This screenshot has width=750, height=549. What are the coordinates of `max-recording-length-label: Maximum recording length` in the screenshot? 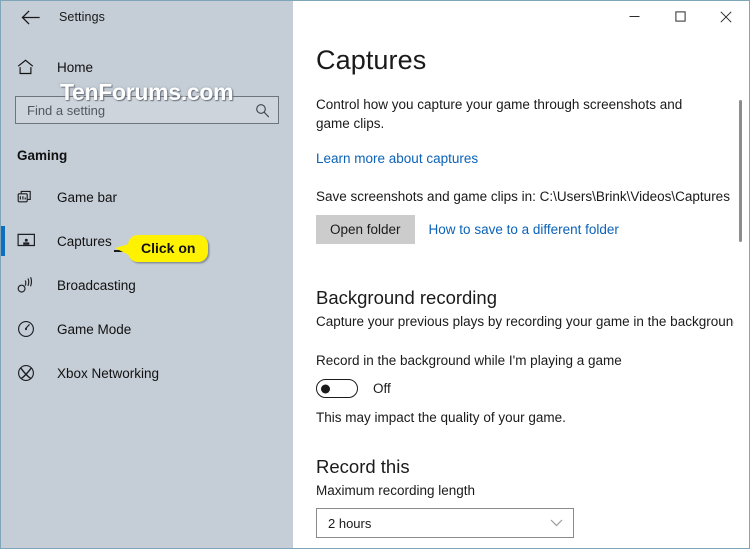 It's located at (396, 491).